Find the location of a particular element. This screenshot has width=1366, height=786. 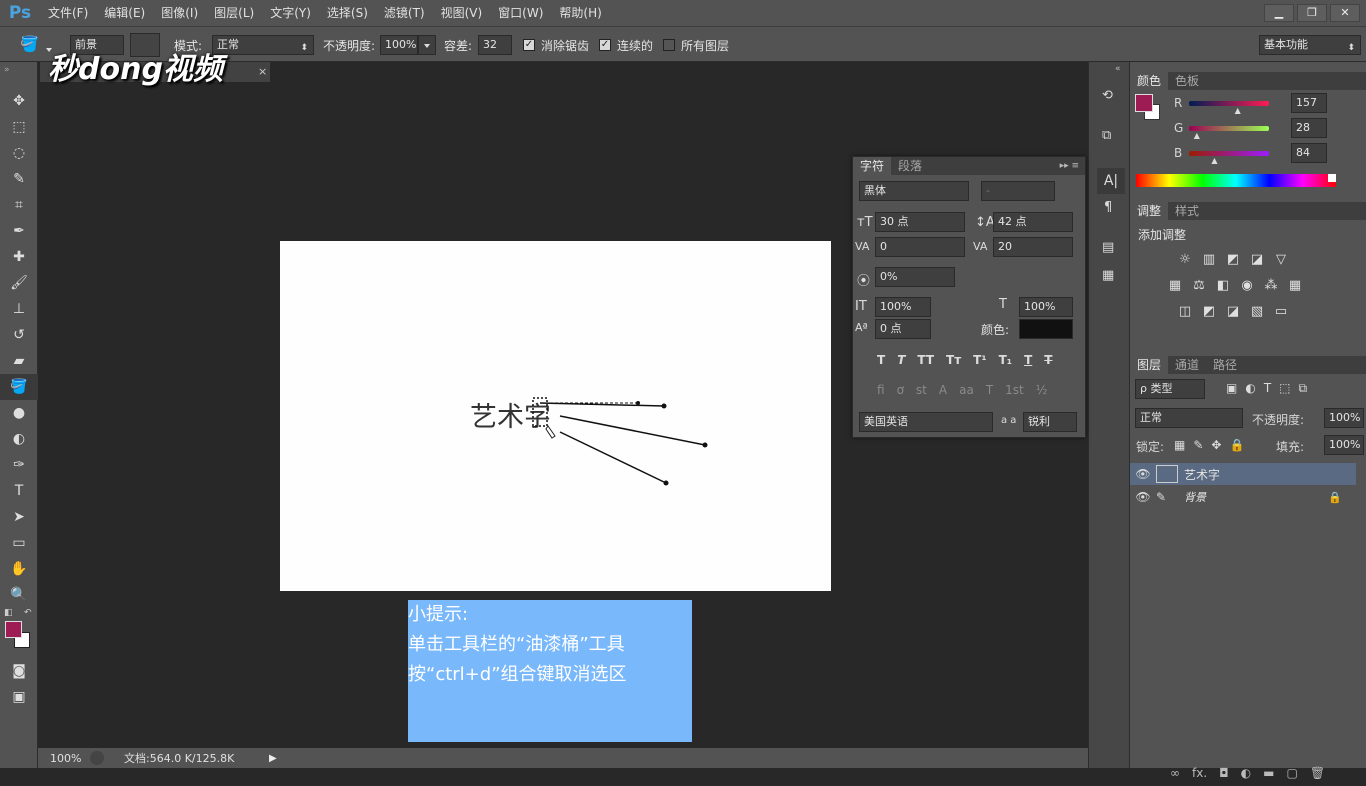

menu-select: 选择(S) is located at coordinates (347, 13).